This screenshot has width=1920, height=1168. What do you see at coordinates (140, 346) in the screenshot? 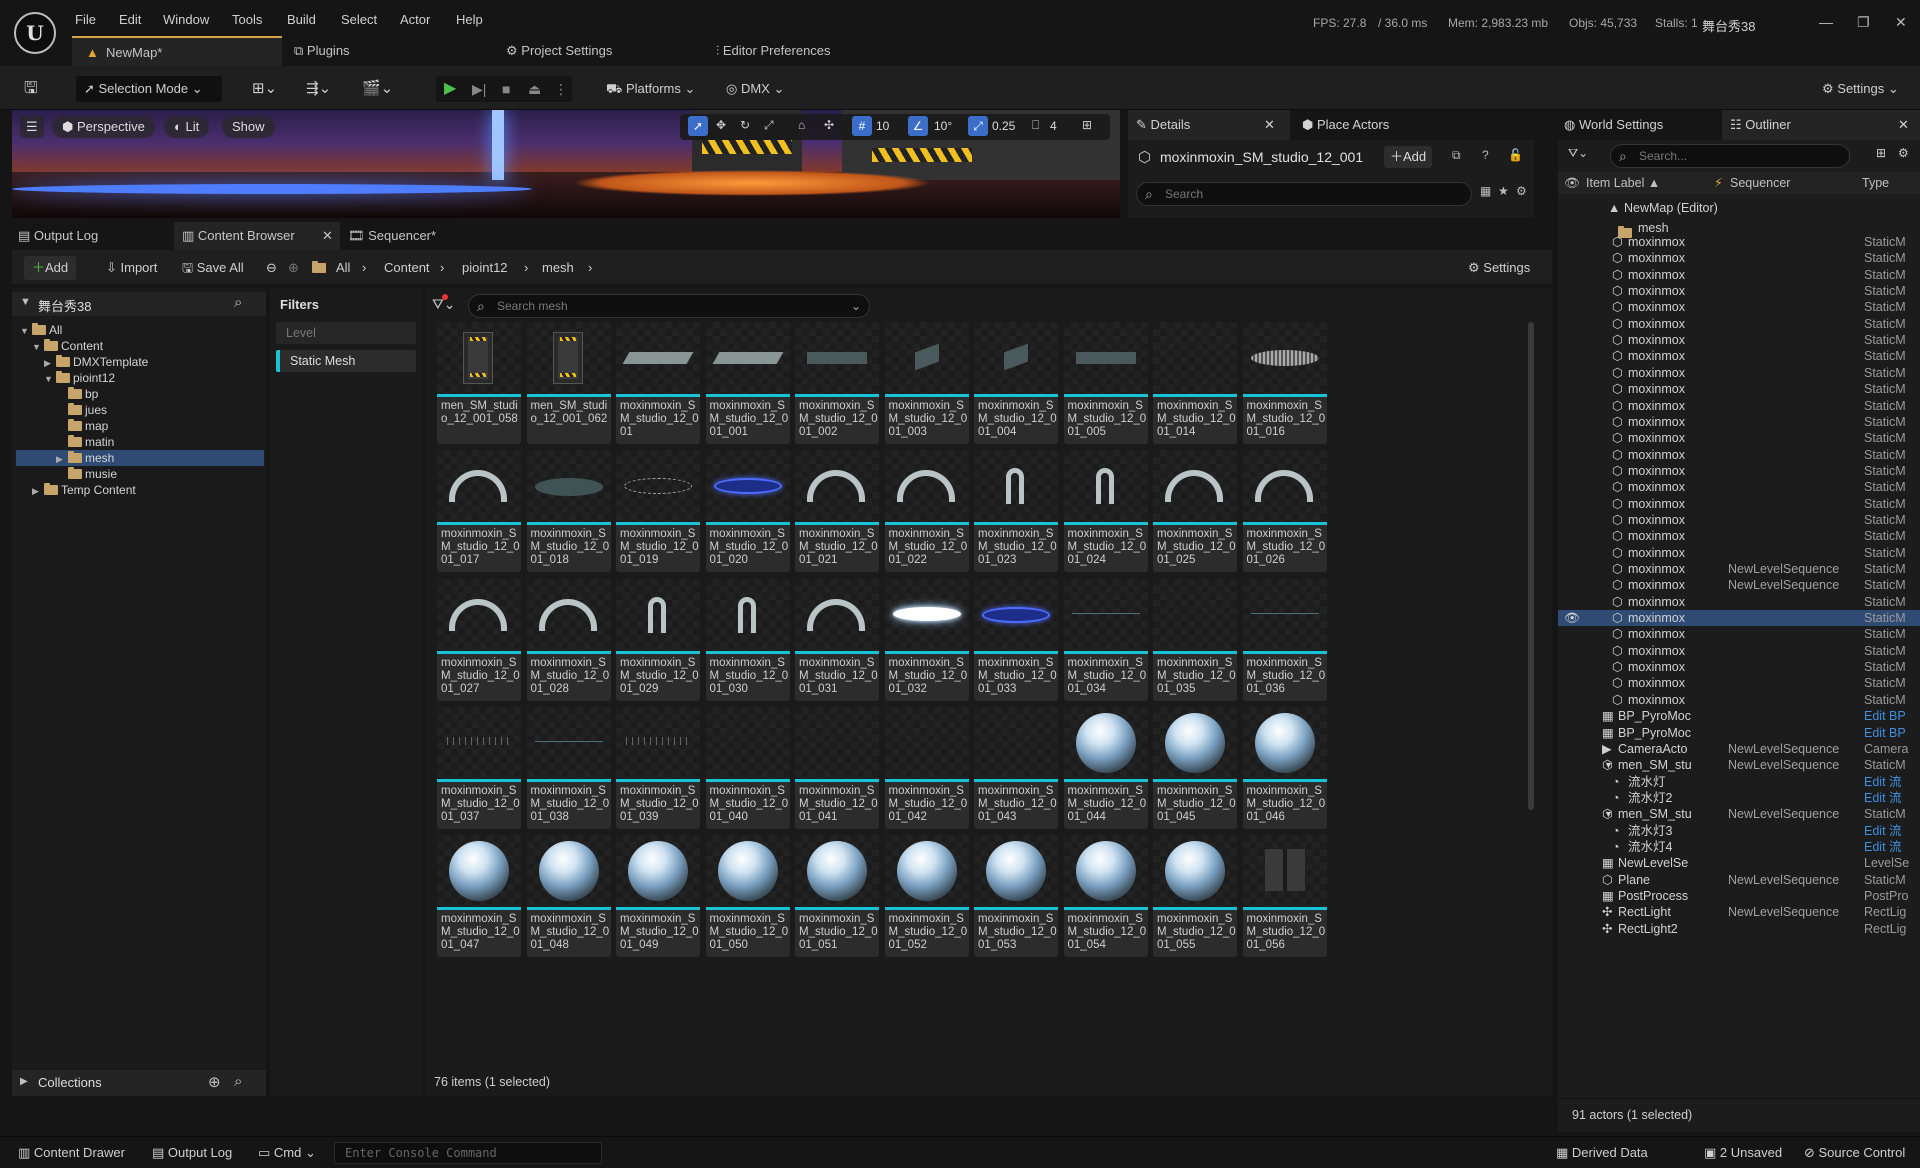
I see `tree-node-content: ▼ Content` at bounding box center [140, 346].